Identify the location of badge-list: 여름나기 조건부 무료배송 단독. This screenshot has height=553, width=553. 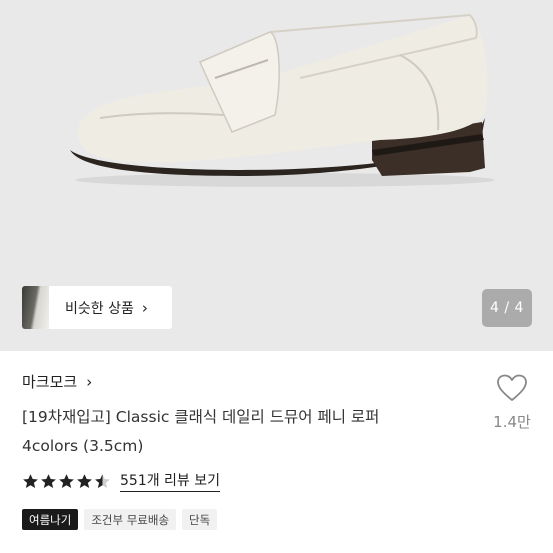
(122, 519).